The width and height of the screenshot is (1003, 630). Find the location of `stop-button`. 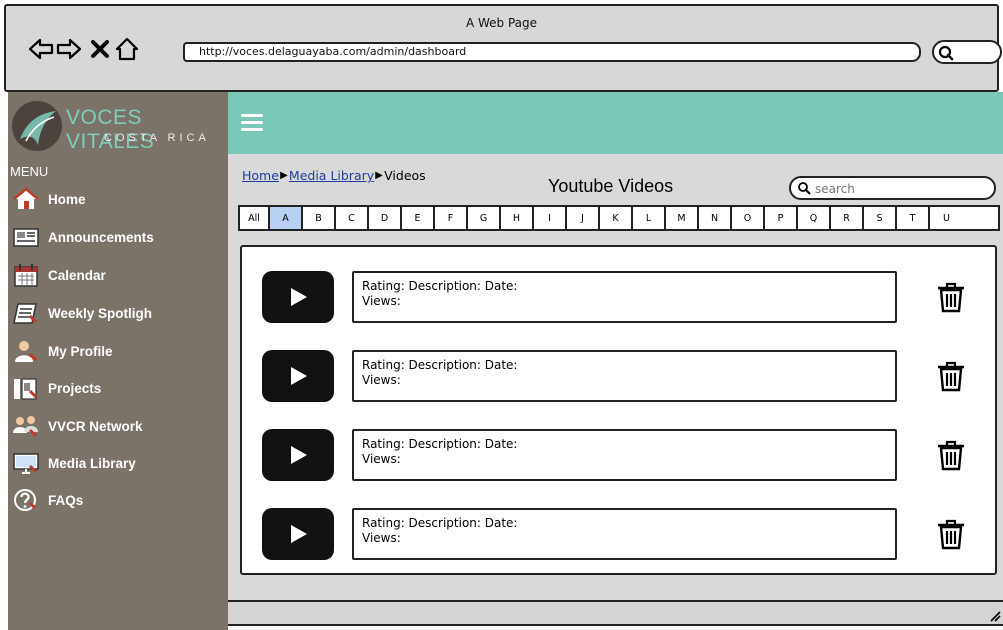

stop-button is located at coordinates (100, 49).